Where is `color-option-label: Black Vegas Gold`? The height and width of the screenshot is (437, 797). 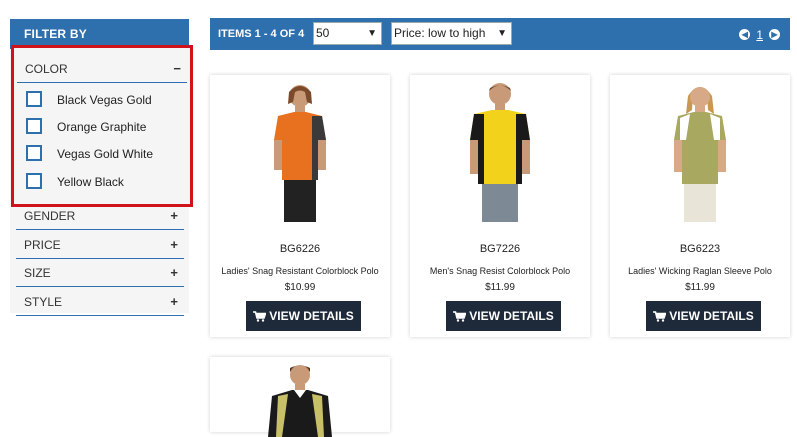
color-option-label: Black Vegas Gold is located at coordinates (104, 100).